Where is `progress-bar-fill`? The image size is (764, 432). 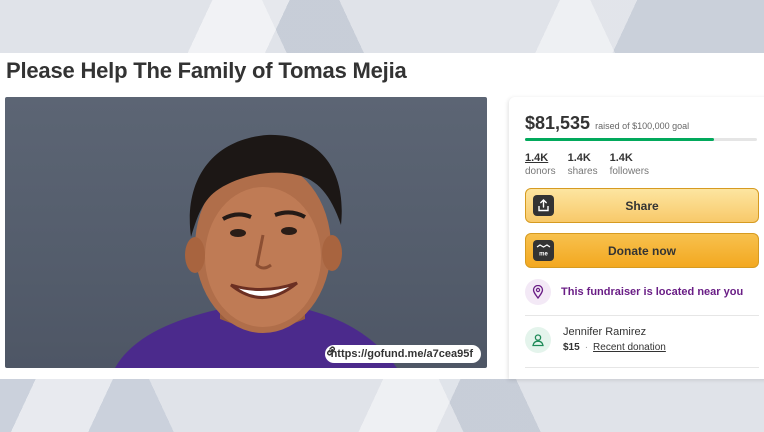
progress-bar-fill is located at coordinates (620, 139).